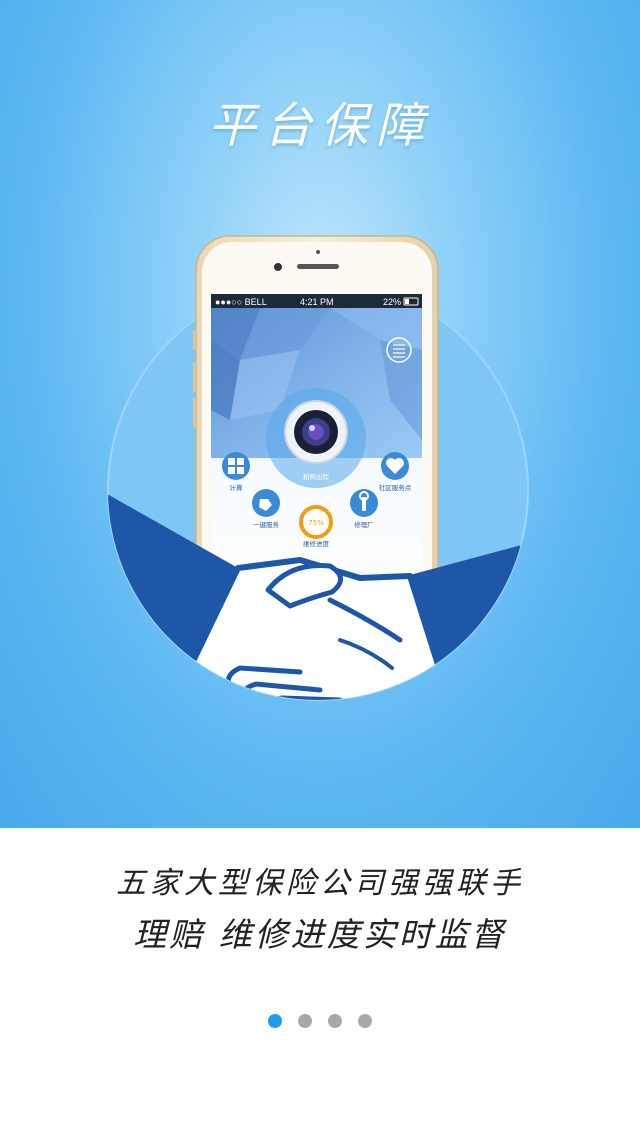 The image size is (640, 1136). What do you see at coordinates (318, 266) in the screenshot?
I see `phone-speaker` at bounding box center [318, 266].